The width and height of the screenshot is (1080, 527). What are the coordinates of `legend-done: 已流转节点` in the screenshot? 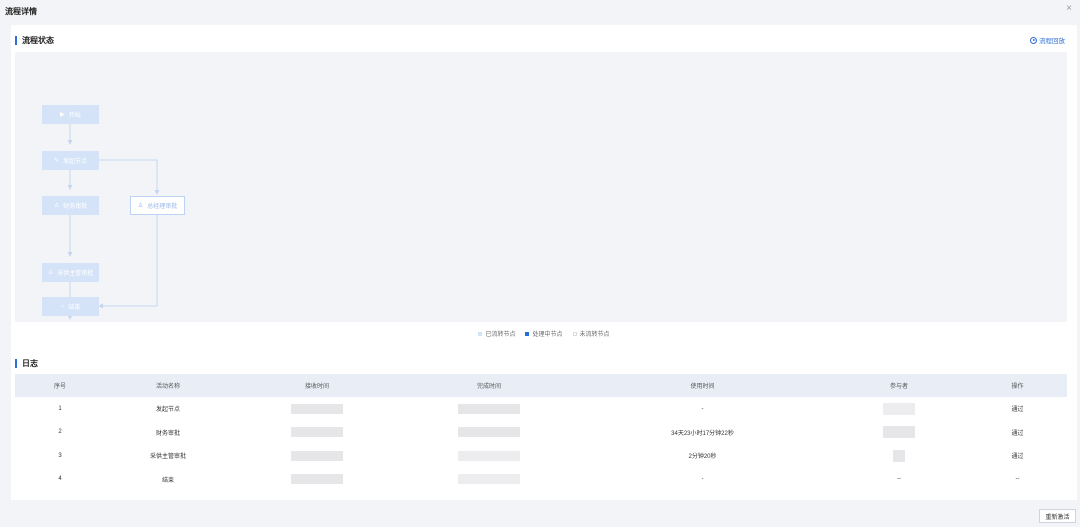 It's located at (496, 333).